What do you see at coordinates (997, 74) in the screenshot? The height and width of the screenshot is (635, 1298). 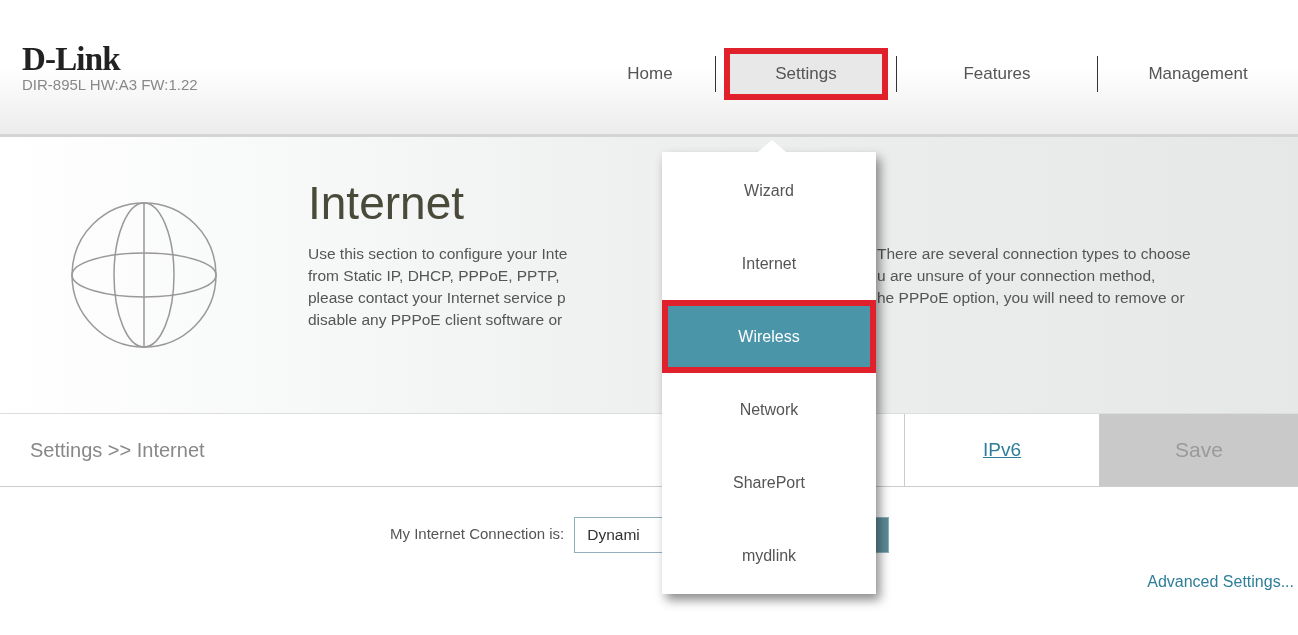 I see `nav-tab: Features` at bounding box center [997, 74].